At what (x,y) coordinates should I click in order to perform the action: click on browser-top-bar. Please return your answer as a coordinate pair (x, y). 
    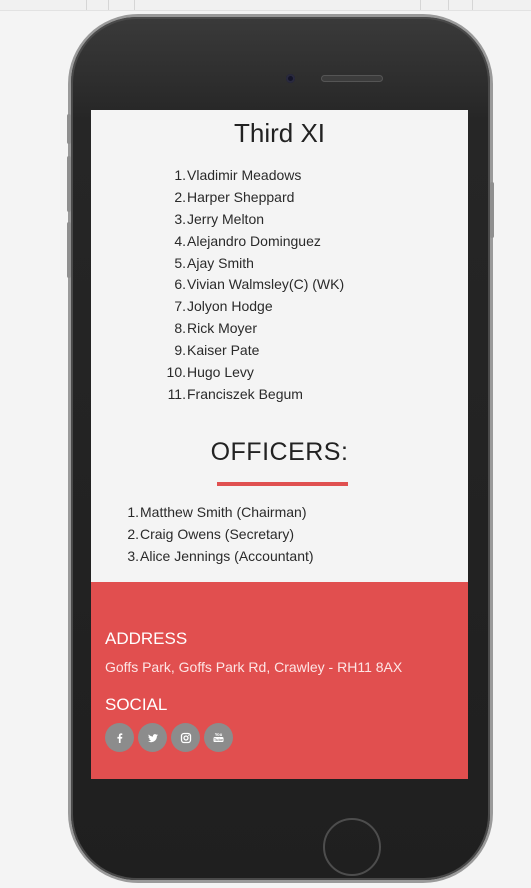
    Looking at the image, I should click on (265, 5).